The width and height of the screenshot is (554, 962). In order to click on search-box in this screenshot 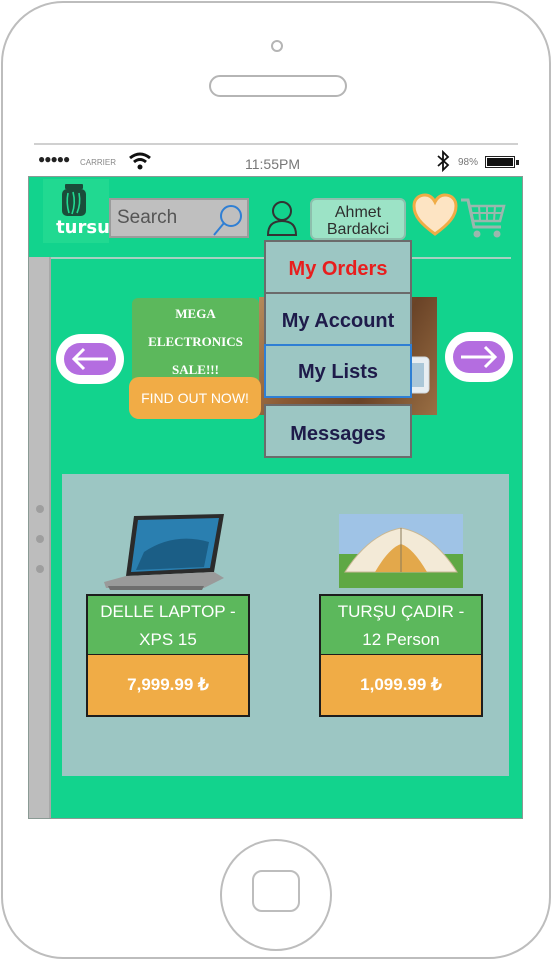, I will do `click(179, 218)`.